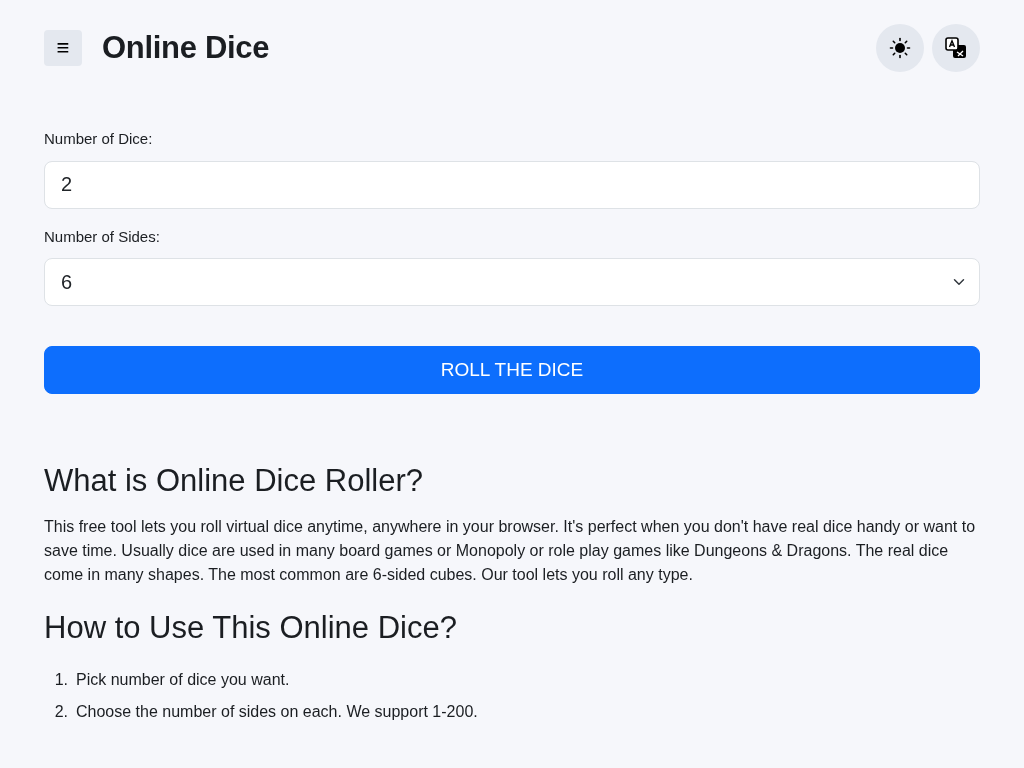 This screenshot has height=768, width=1024. What do you see at coordinates (277, 712) in the screenshot?
I see `step-text: Choose the number of sides on each. We support 1-200.` at bounding box center [277, 712].